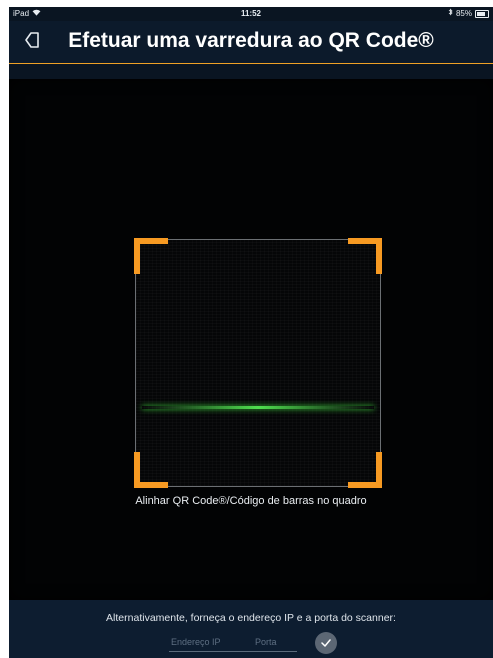  I want to click on status-time: 11:52, so click(251, 13).